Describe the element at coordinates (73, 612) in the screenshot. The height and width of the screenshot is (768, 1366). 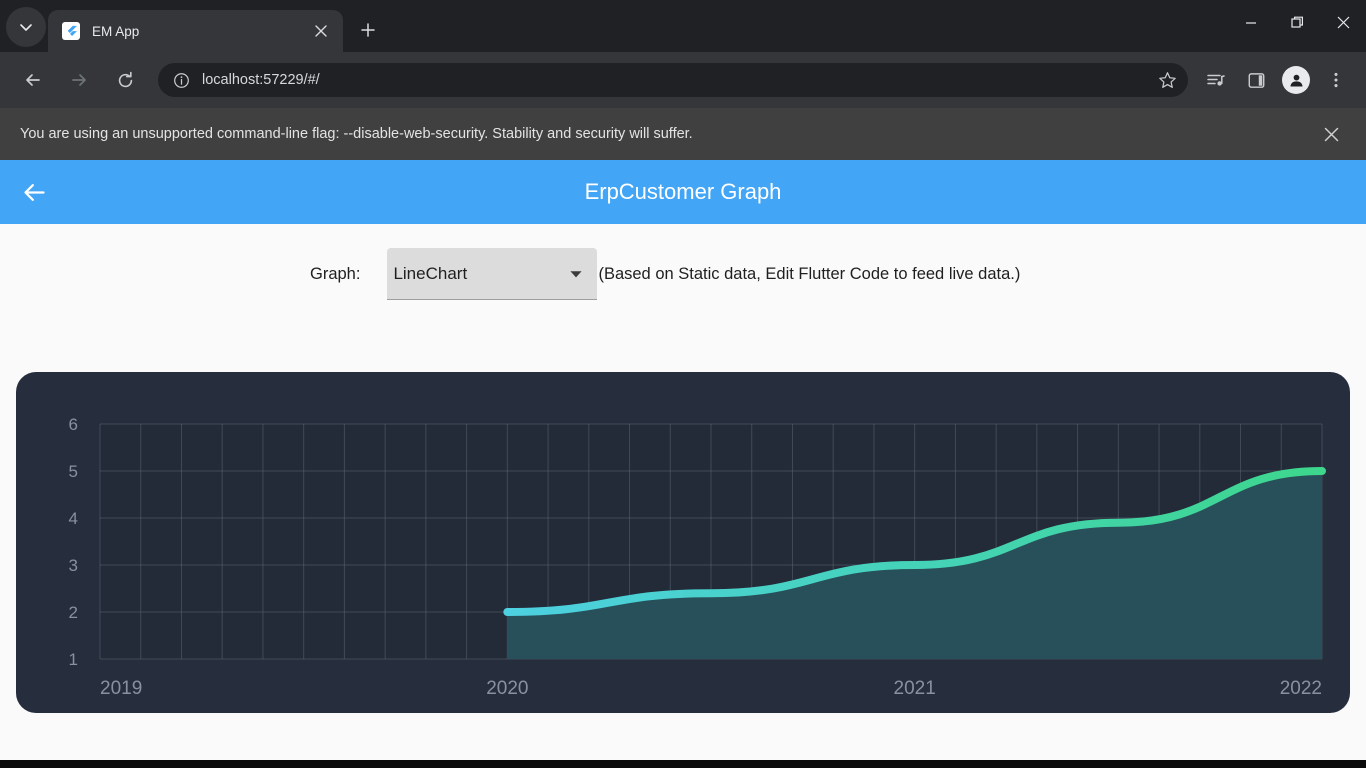
I see `svg-text: 2` at that location.